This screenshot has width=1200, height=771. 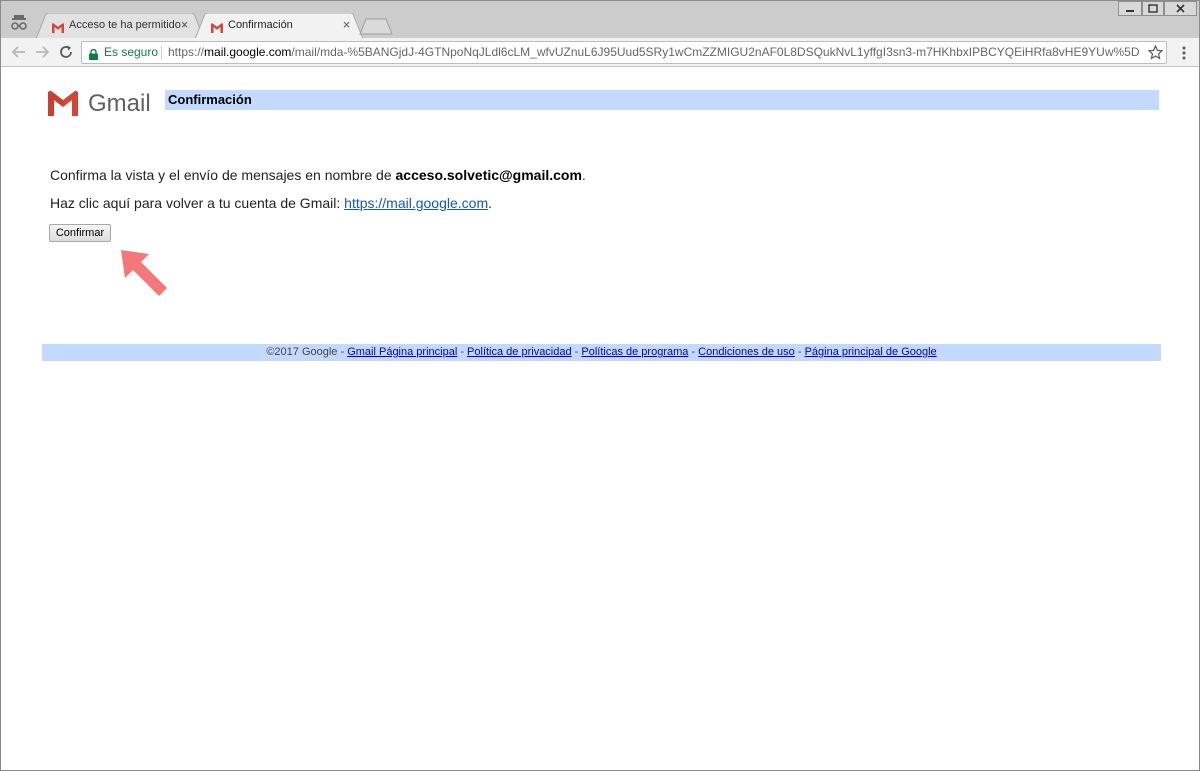 I want to click on security-label: Es seguro, so click(x=131, y=52).